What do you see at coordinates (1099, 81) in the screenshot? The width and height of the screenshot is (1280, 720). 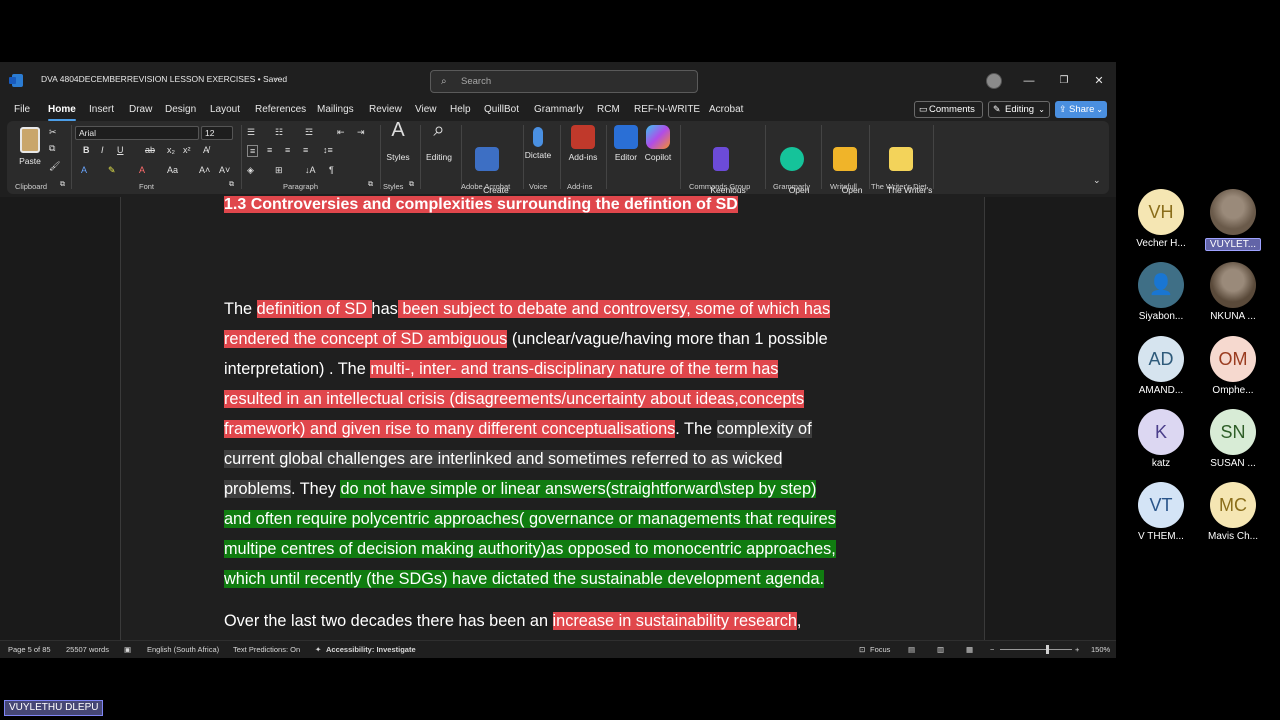 I see `close-icon: ✕` at bounding box center [1099, 81].